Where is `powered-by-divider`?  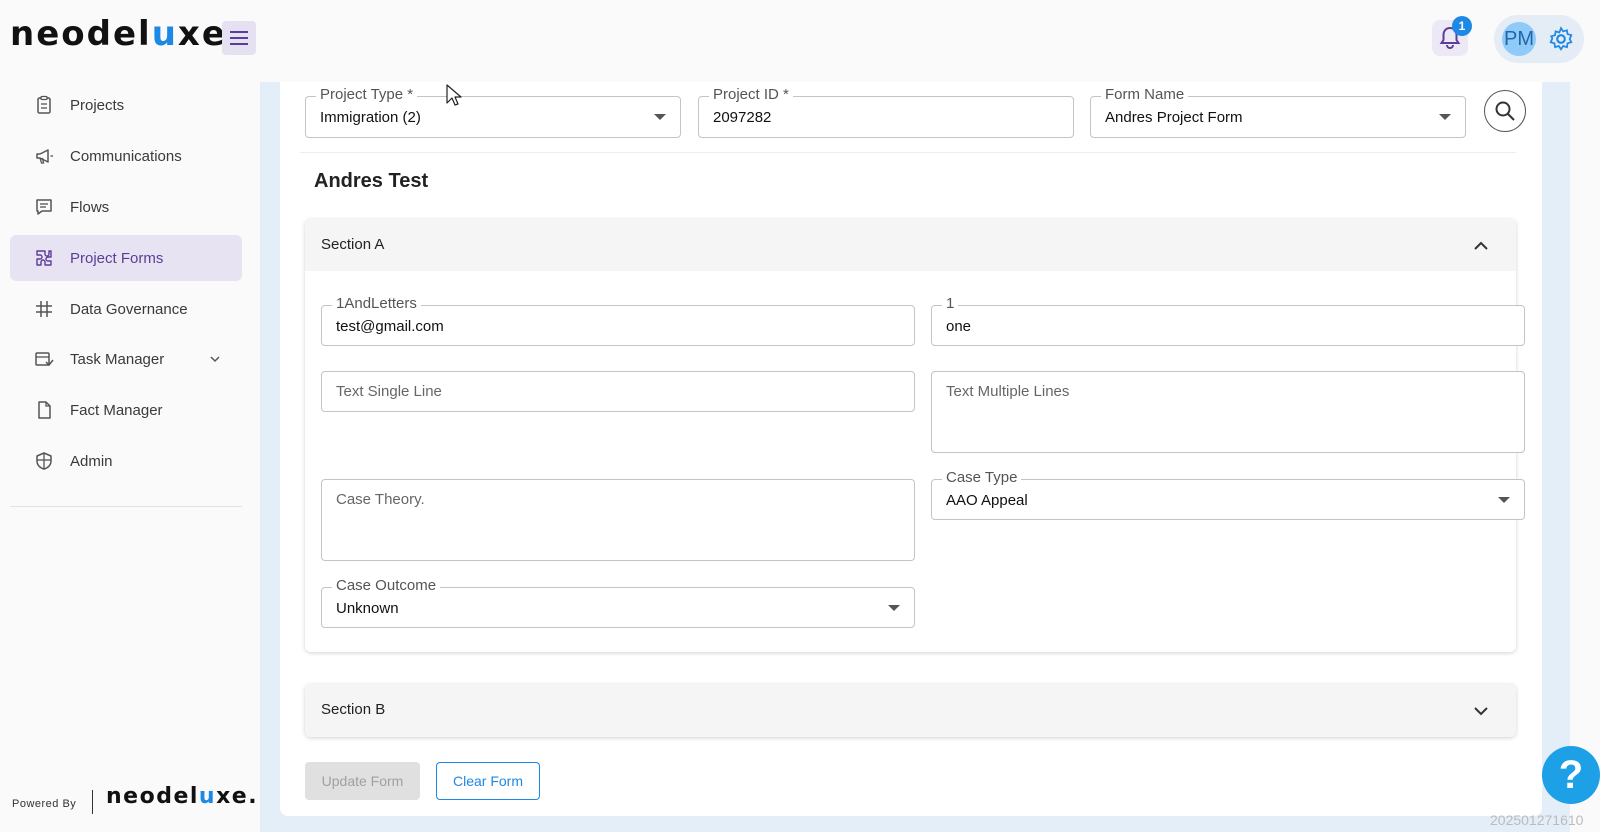 powered-by-divider is located at coordinates (92, 802).